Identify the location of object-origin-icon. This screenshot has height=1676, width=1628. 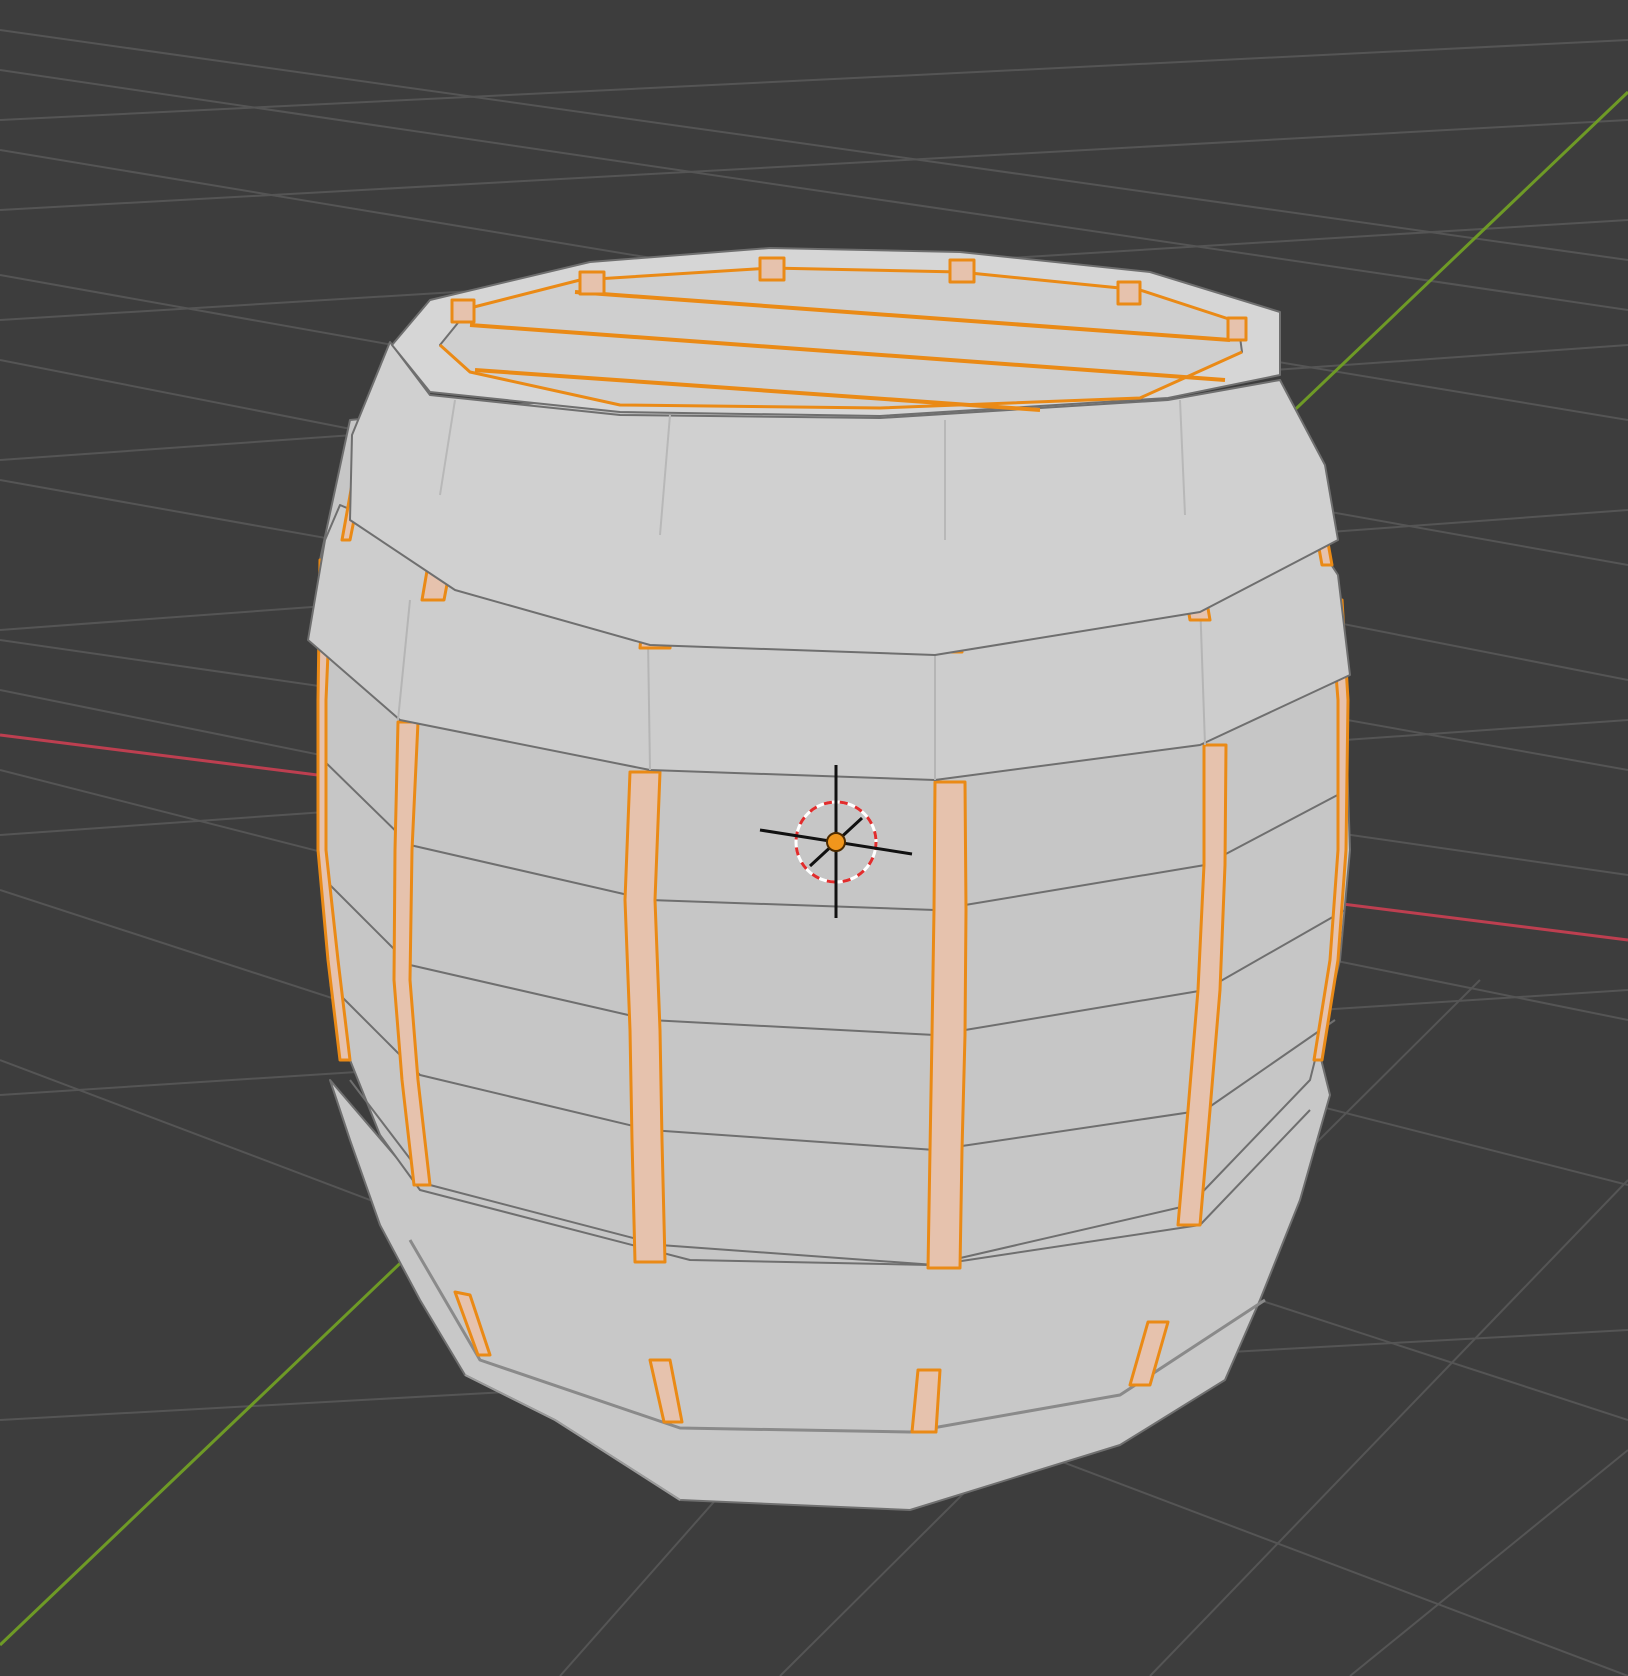
(836, 842).